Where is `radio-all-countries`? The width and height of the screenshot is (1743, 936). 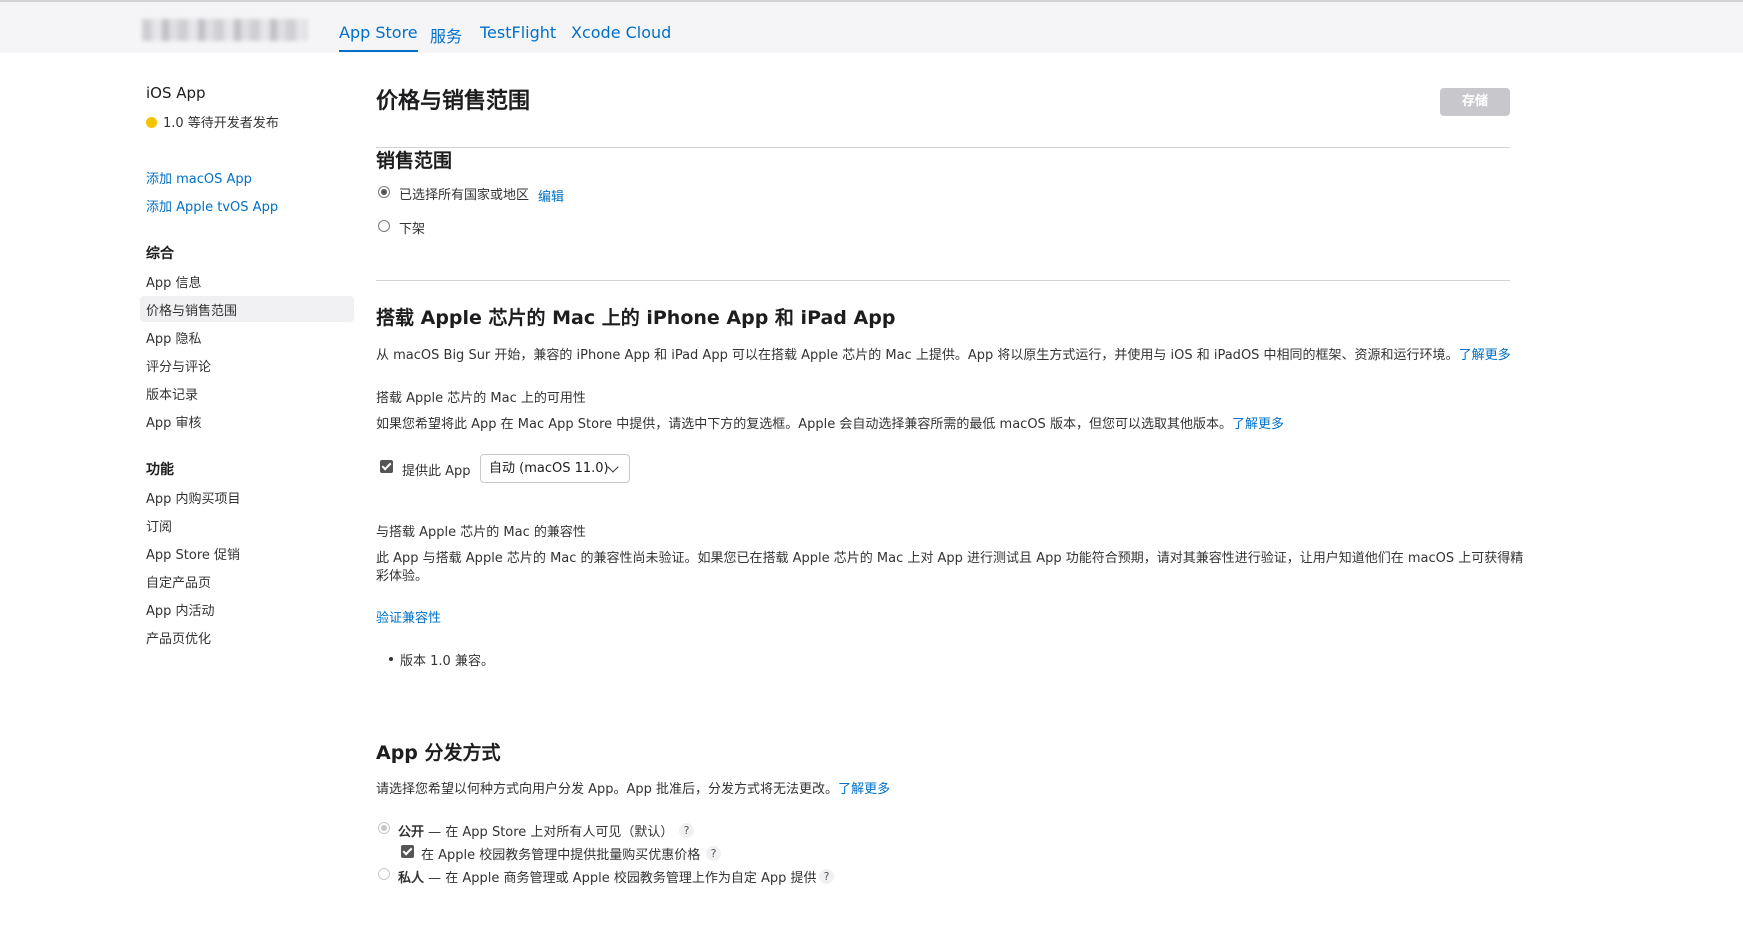
radio-all-countries is located at coordinates (384, 192).